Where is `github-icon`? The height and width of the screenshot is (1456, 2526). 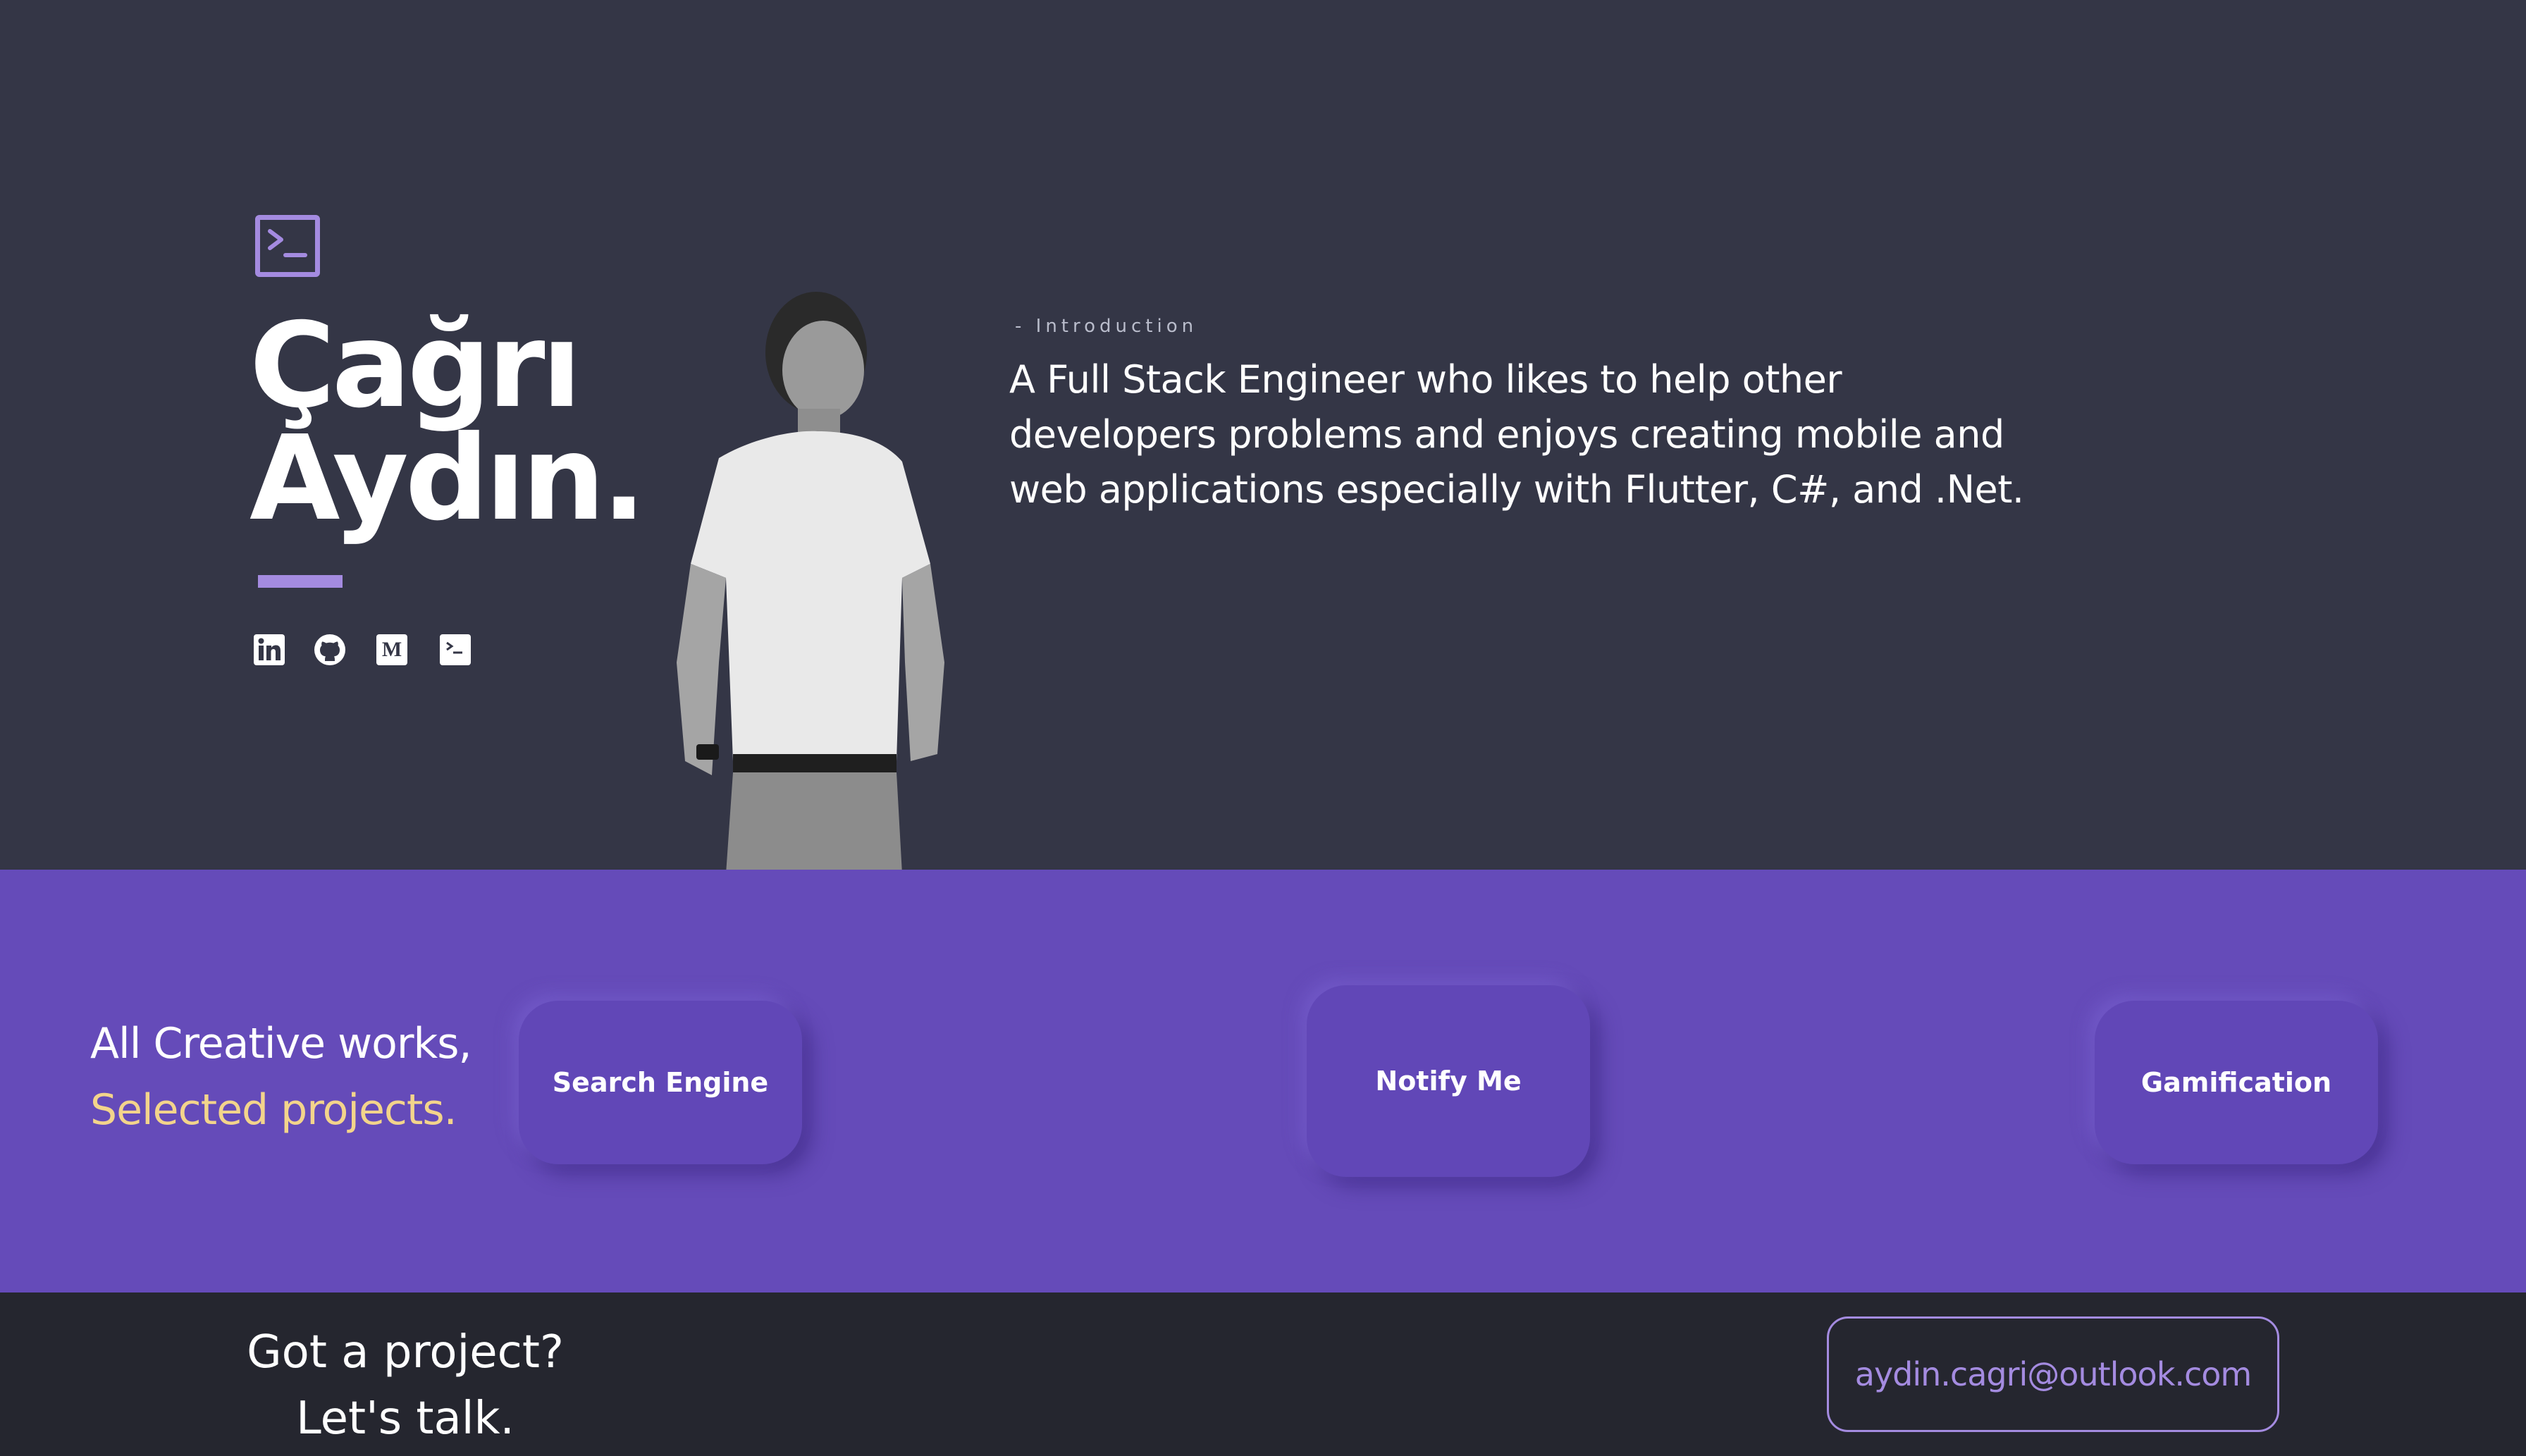 github-icon is located at coordinates (330, 650).